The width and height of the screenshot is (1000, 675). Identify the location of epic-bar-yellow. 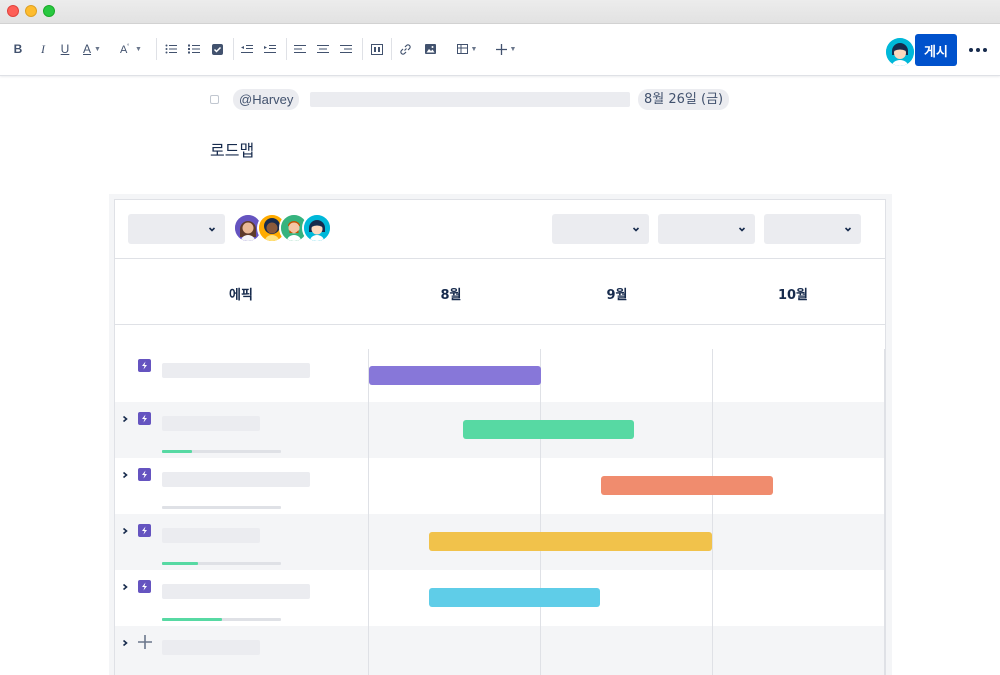
(570, 541).